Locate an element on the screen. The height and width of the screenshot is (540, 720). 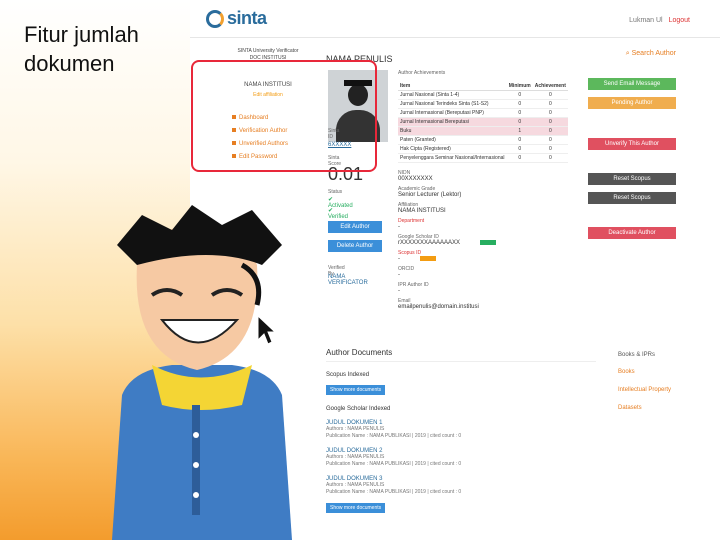
achievement-row: Paten (Granted) 0 0 is located at coordinates (483, 140).